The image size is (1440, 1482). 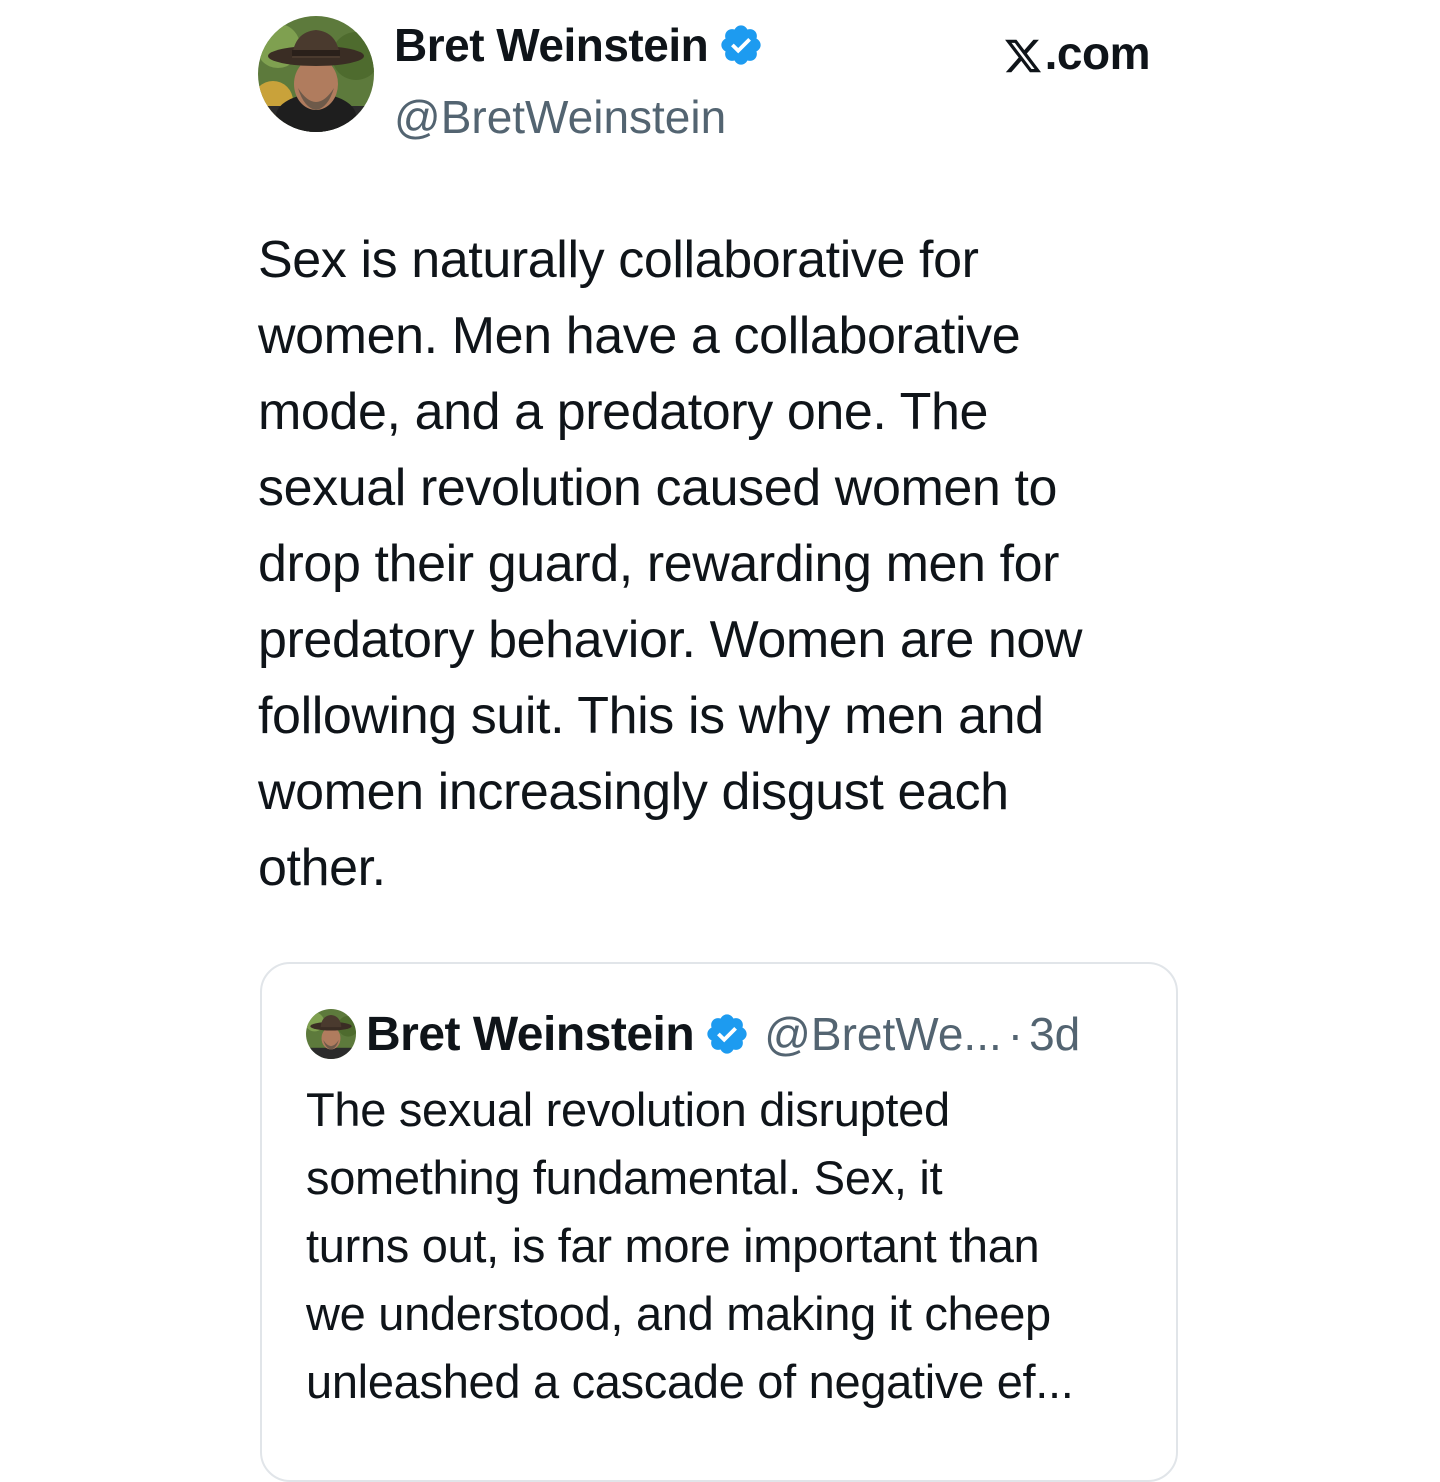 I want to click on quoted-author-name: Bret Weinstein, so click(x=530, y=1034).